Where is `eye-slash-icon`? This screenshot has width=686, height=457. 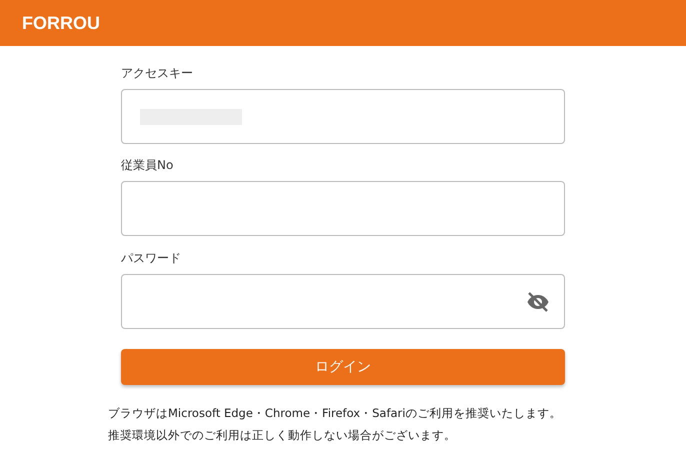 eye-slash-icon is located at coordinates (538, 302).